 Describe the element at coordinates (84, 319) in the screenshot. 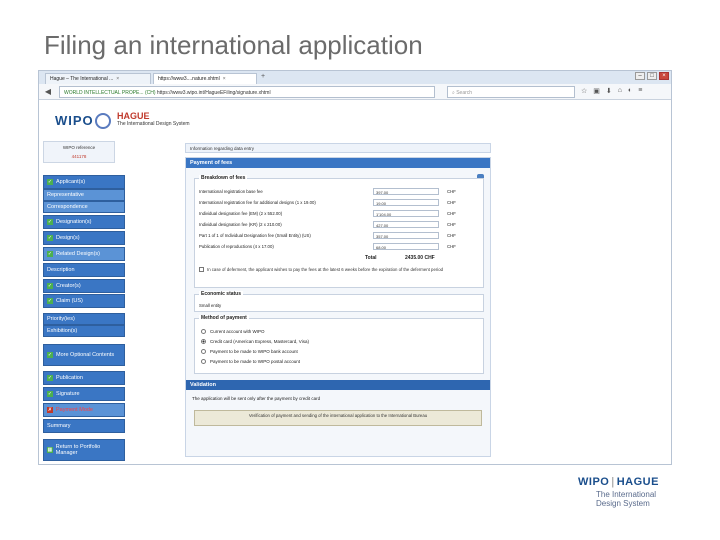

I see `sidebar-item-priorities: Priority(ies)` at that location.